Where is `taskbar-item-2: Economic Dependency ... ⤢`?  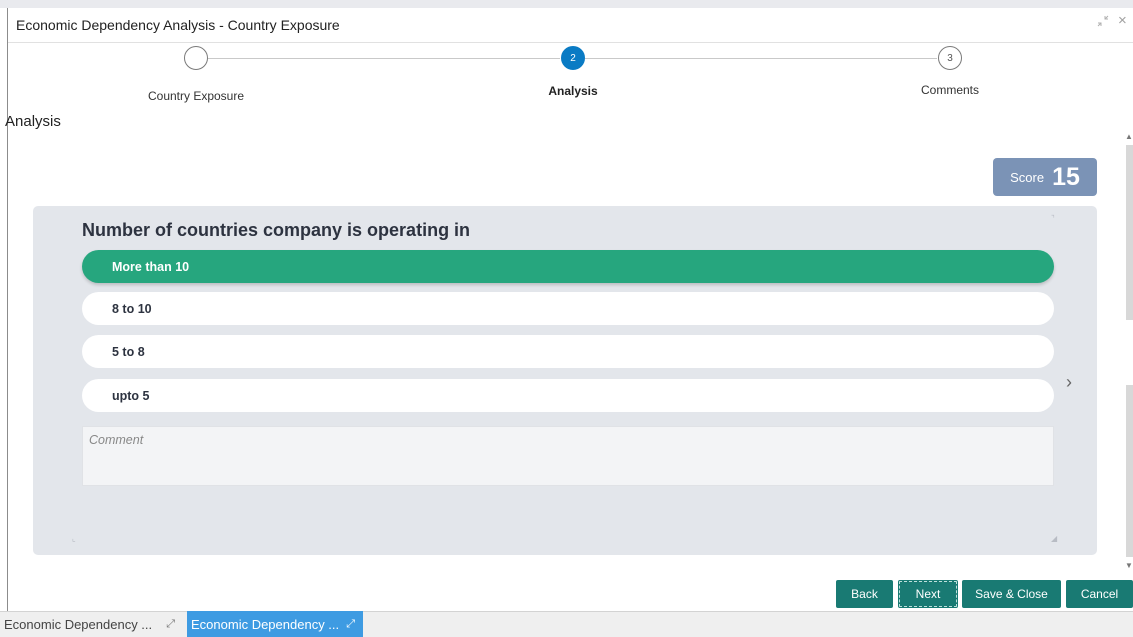
taskbar-item-2: Economic Dependency ... ⤢ is located at coordinates (275, 624).